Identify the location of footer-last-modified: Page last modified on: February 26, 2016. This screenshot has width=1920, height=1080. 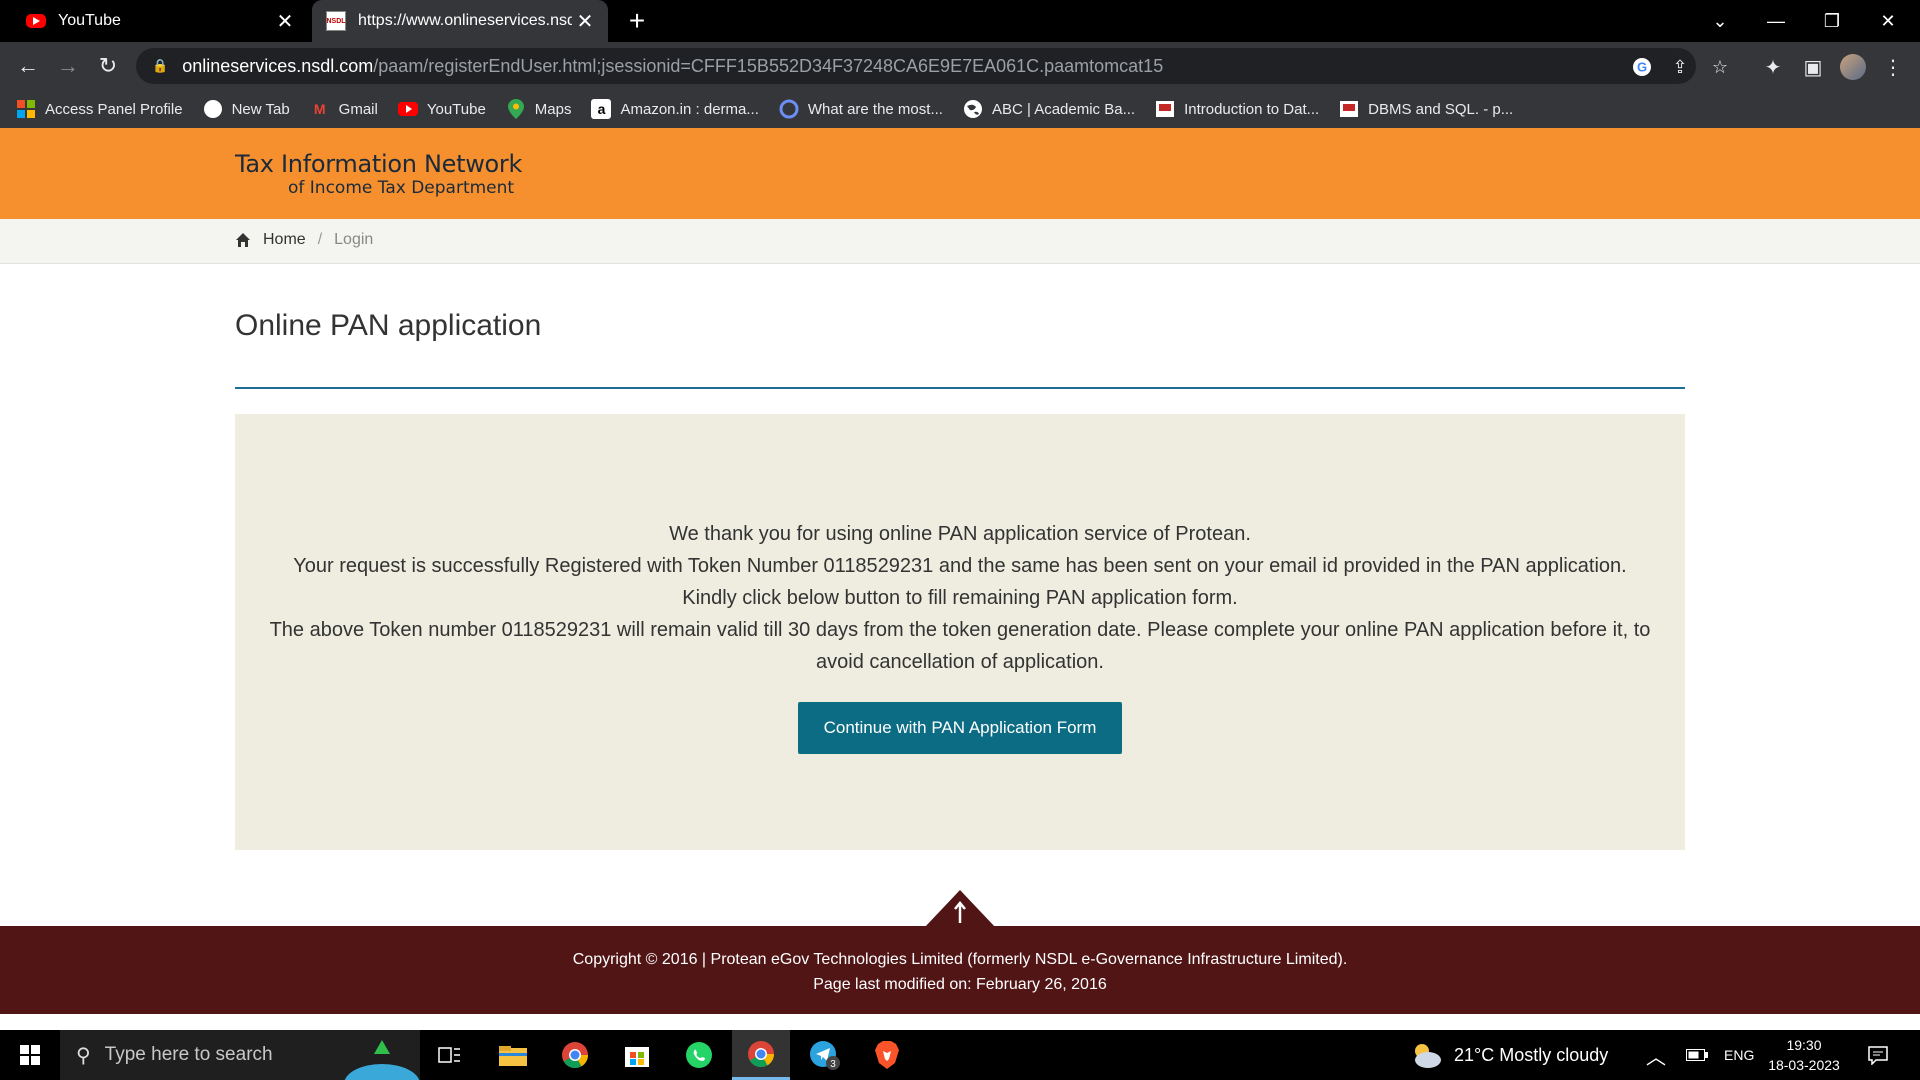
(960, 984).